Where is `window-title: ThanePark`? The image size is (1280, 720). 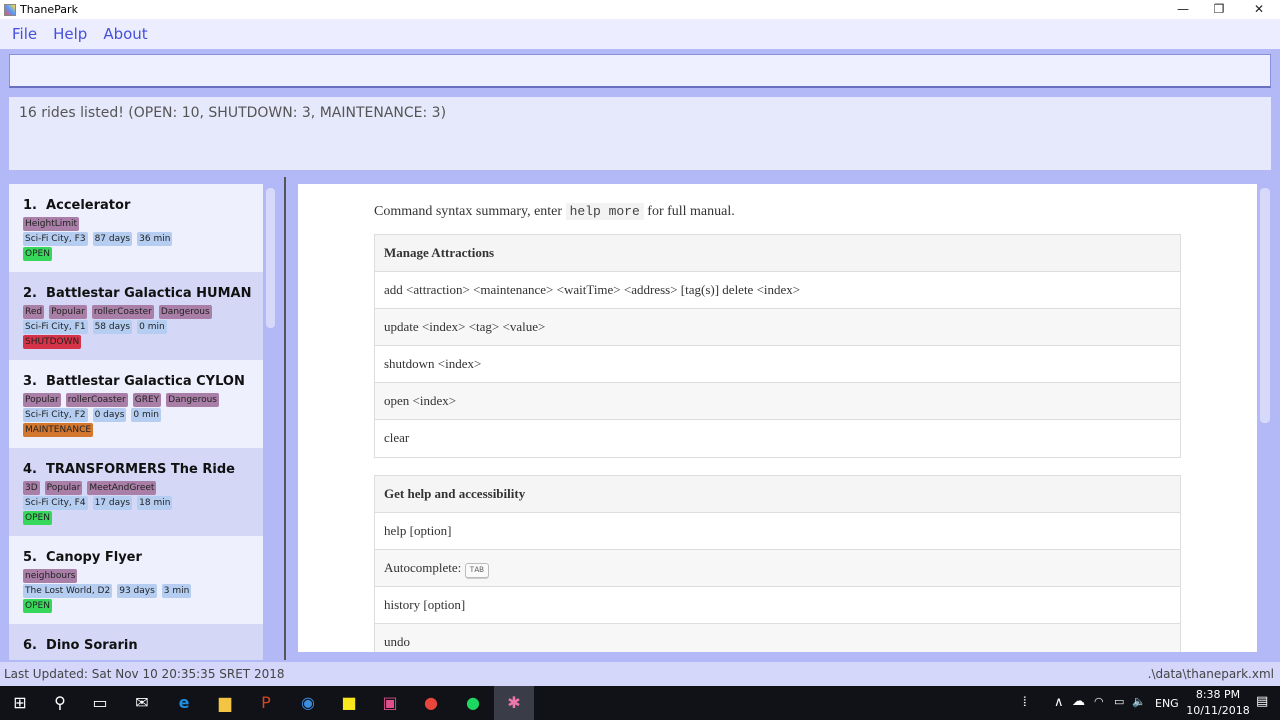
window-title: ThanePark is located at coordinates (49, 9).